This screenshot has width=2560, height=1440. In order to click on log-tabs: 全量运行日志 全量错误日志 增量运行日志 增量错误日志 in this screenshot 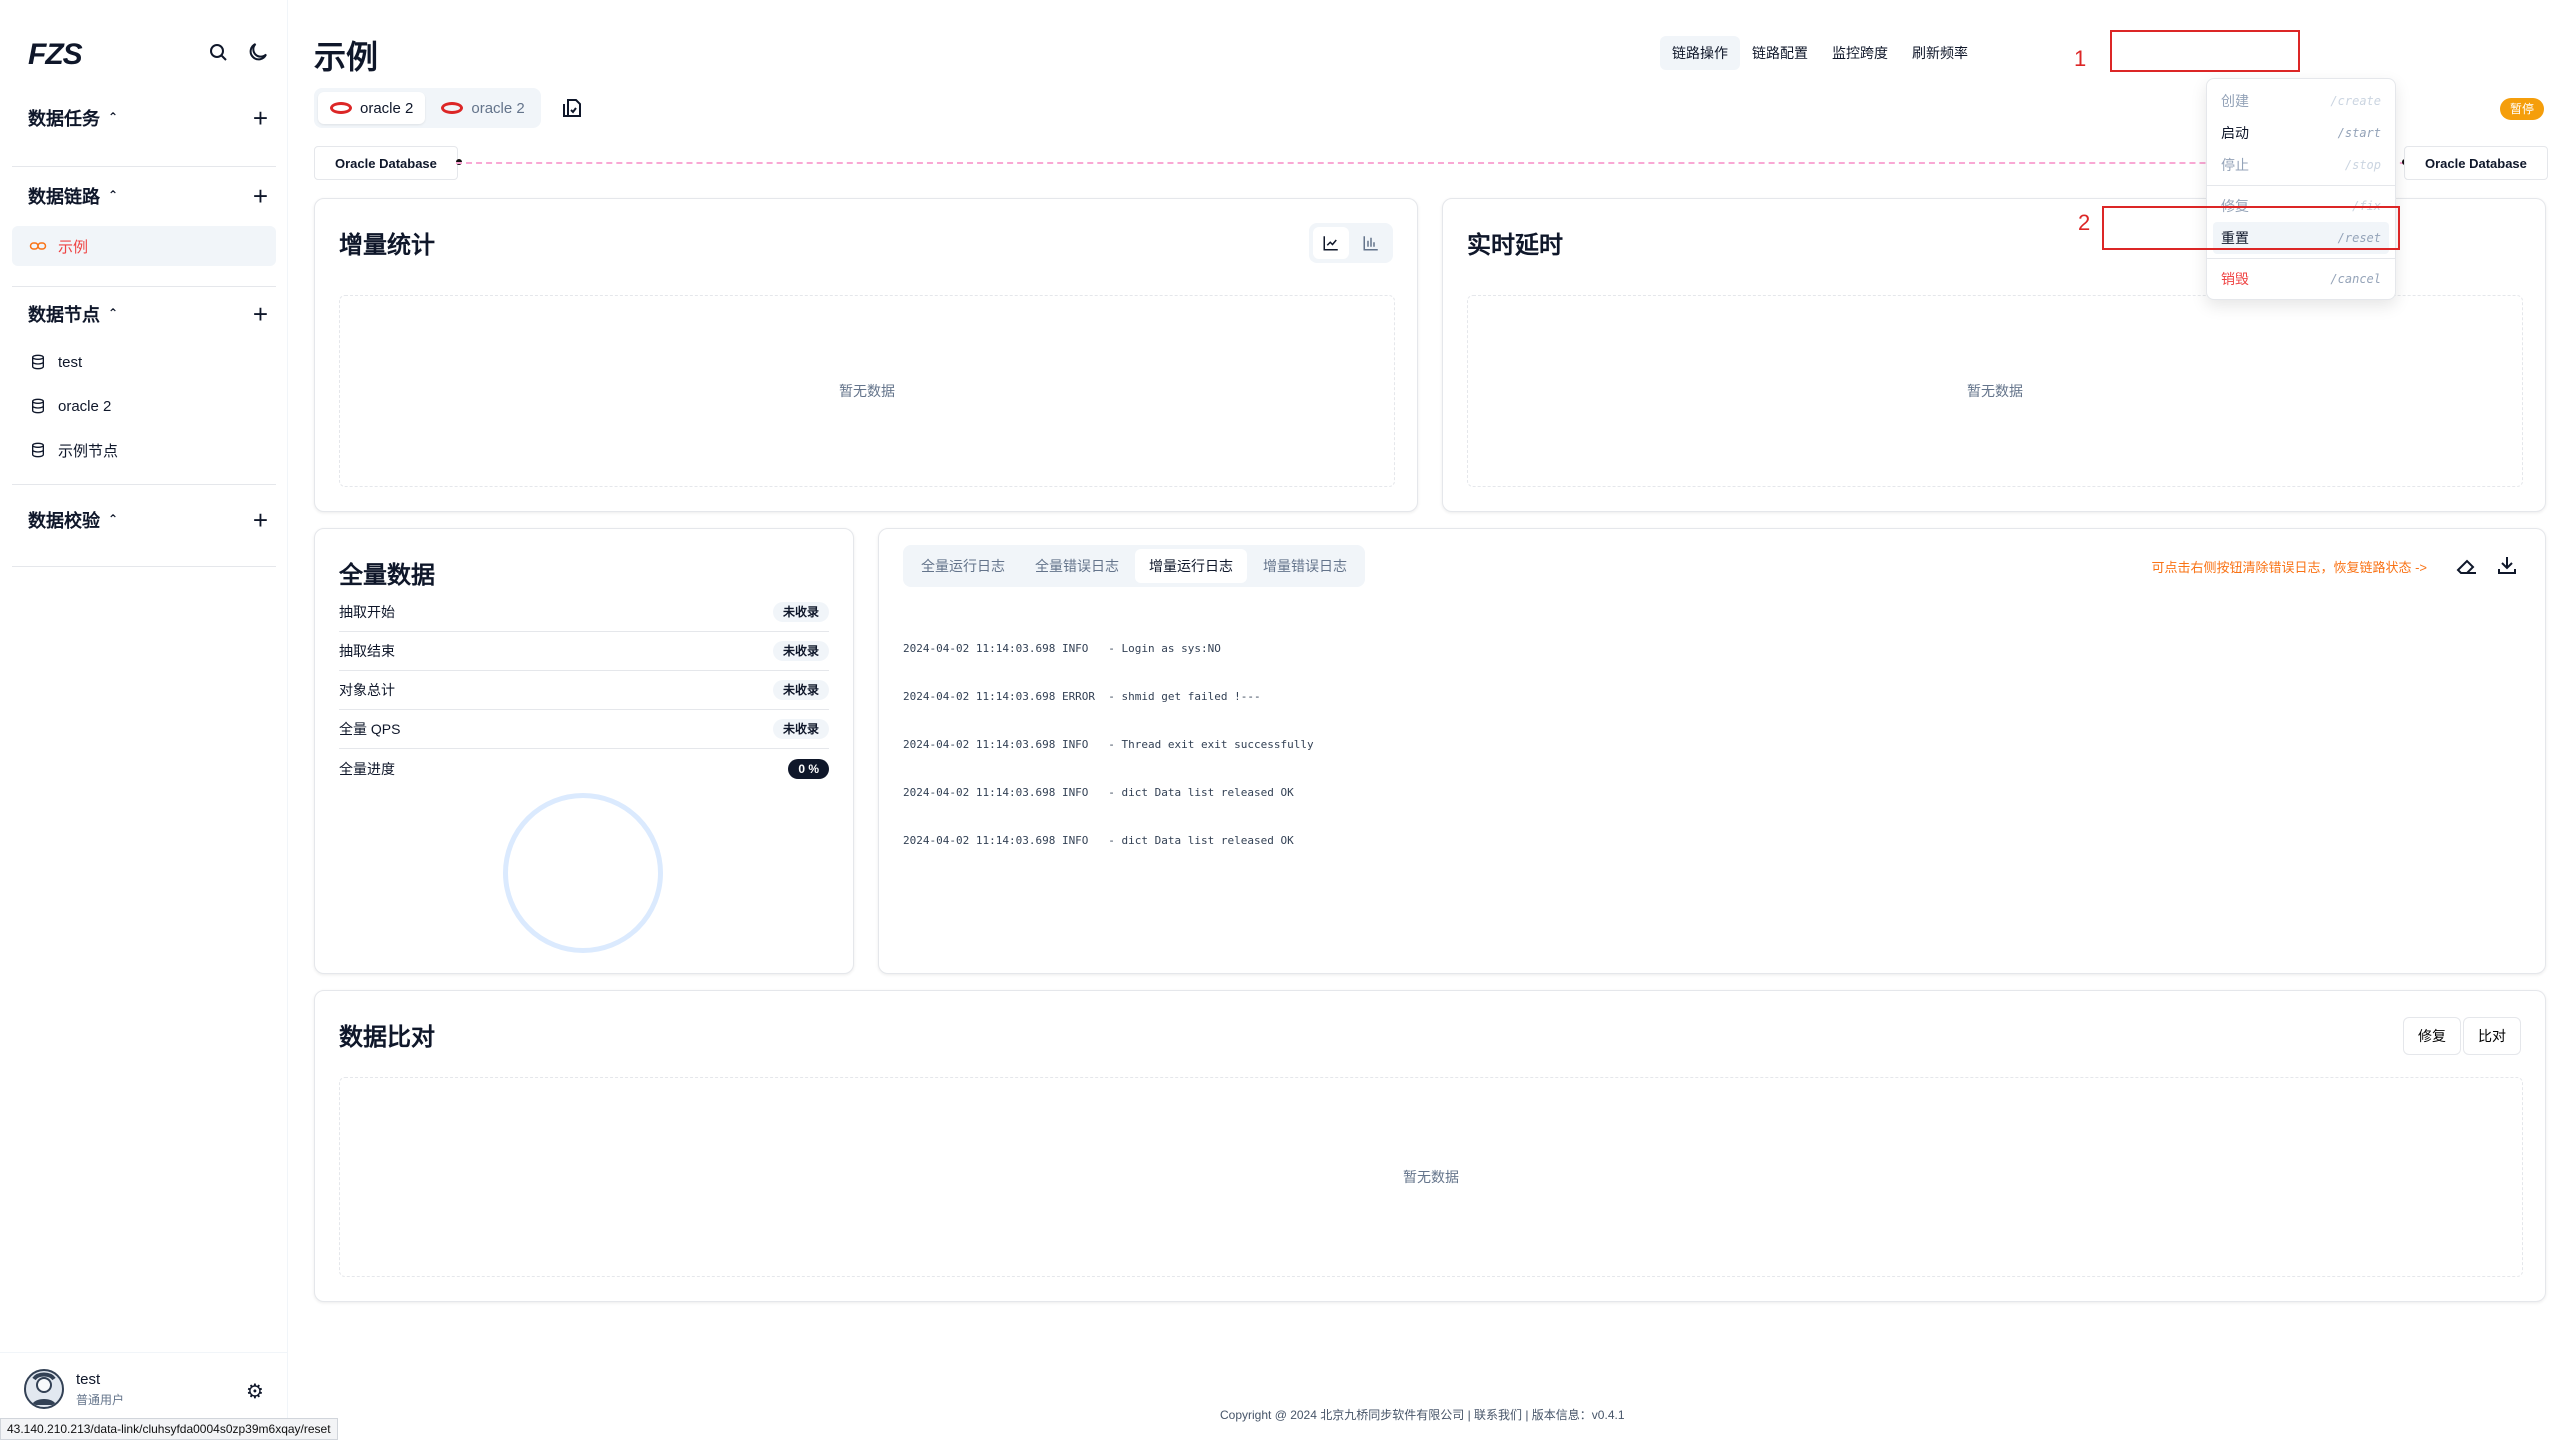, I will do `click(1134, 566)`.